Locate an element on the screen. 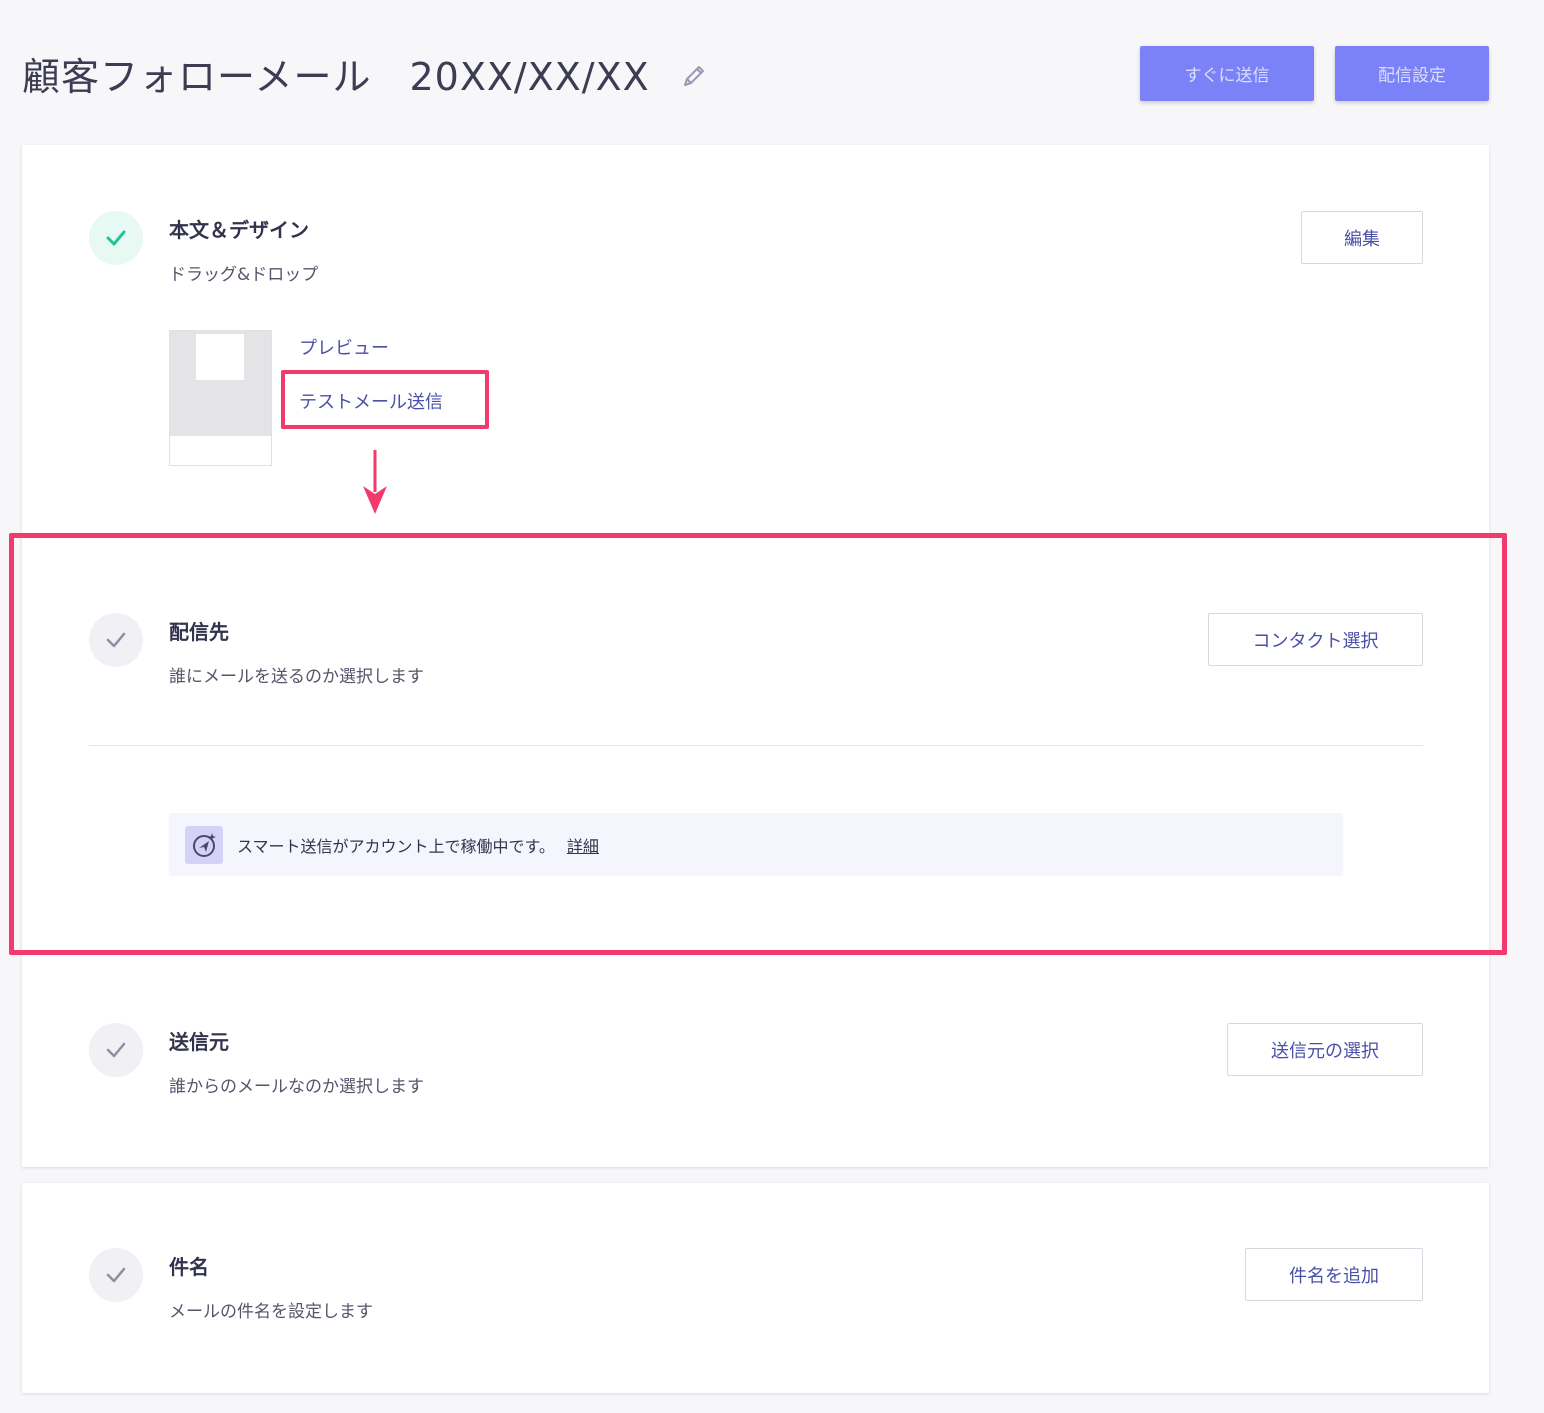 This screenshot has width=1544, height=1413. sender-title: 送信元 is located at coordinates (199, 1042).